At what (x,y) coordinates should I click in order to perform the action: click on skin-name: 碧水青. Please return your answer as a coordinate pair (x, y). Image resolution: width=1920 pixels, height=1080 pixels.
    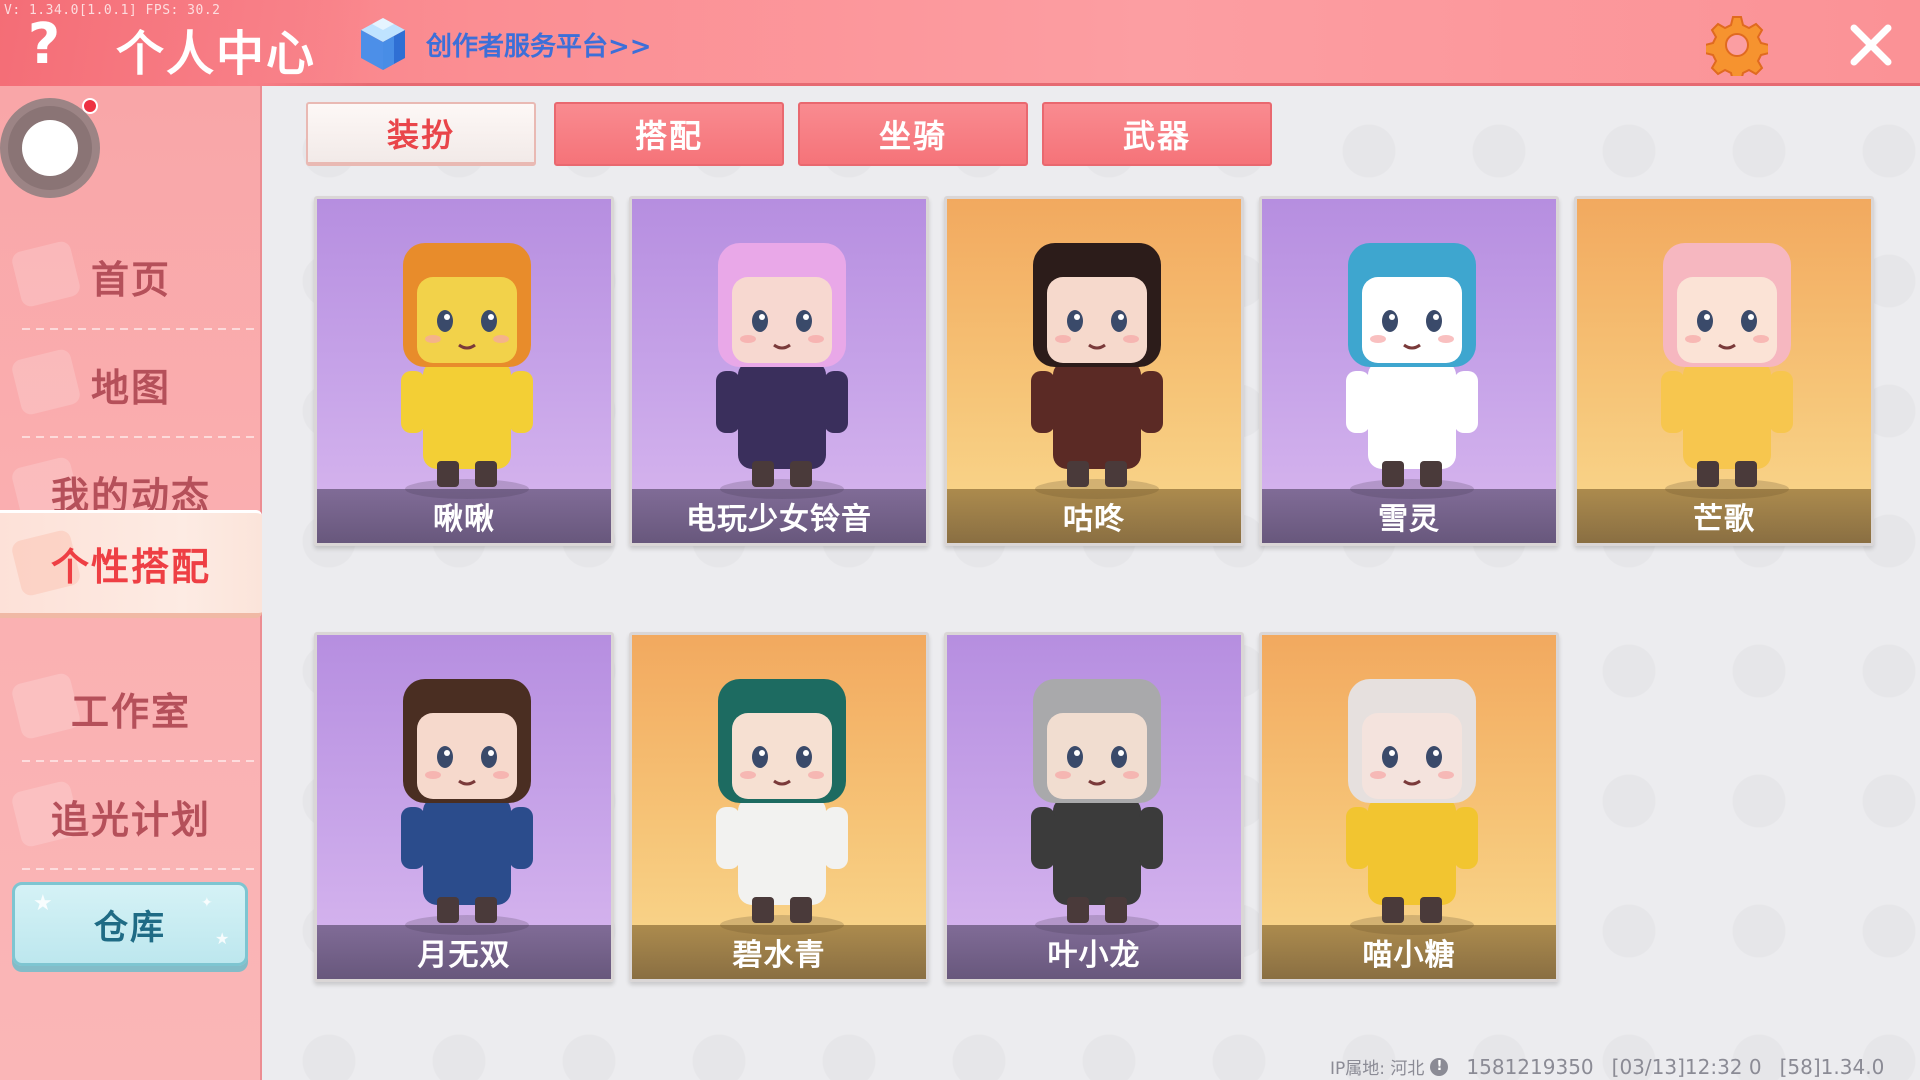
    Looking at the image, I should click on (779, 952).